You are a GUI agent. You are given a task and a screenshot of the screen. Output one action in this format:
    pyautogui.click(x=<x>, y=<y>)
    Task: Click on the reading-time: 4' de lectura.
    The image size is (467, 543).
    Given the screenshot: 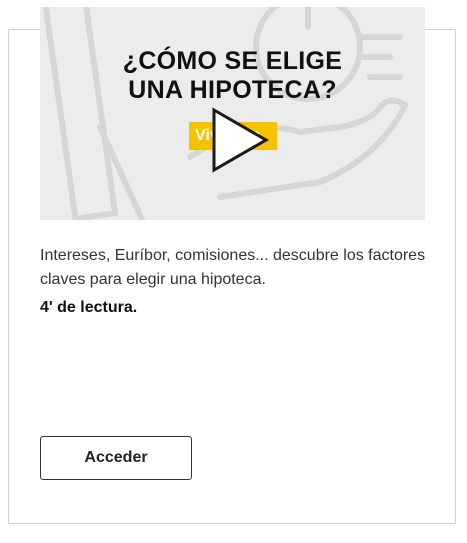 What is the action you would take?
    pyautogui.click(x=89, y=307)
    